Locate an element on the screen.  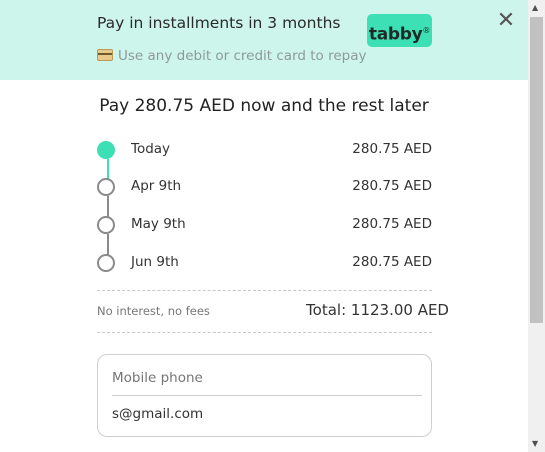
credit-card-icon is located at coordinates (105, 55).